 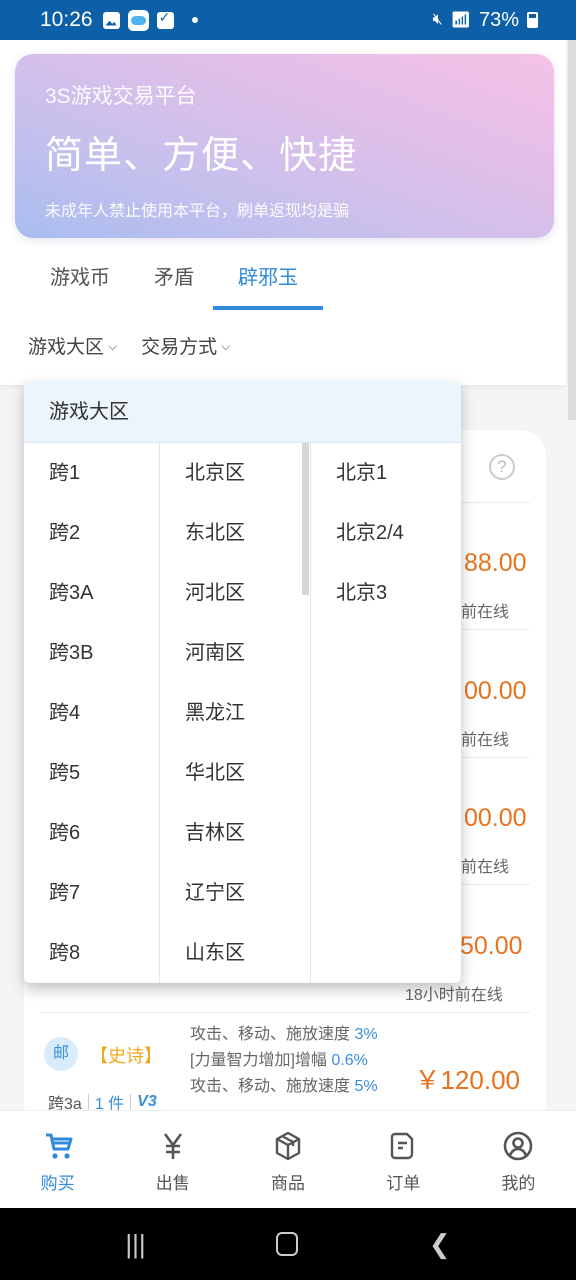 I want to click on region-option: 跨3B, so click(x=91, y=653).